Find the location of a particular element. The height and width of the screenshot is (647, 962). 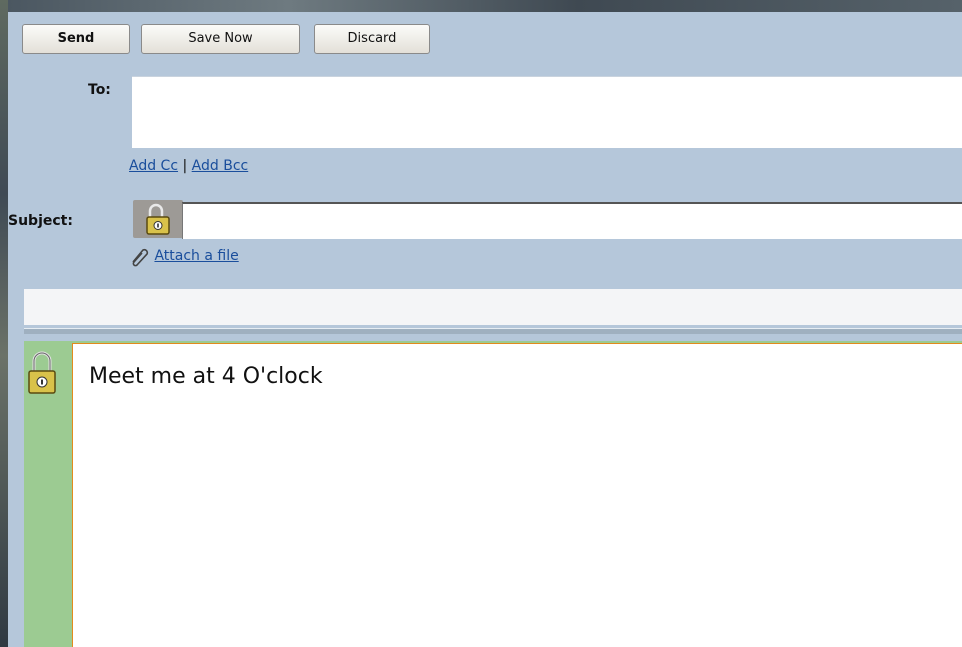

desktop-top-edge is located at coordinates (481, 6).